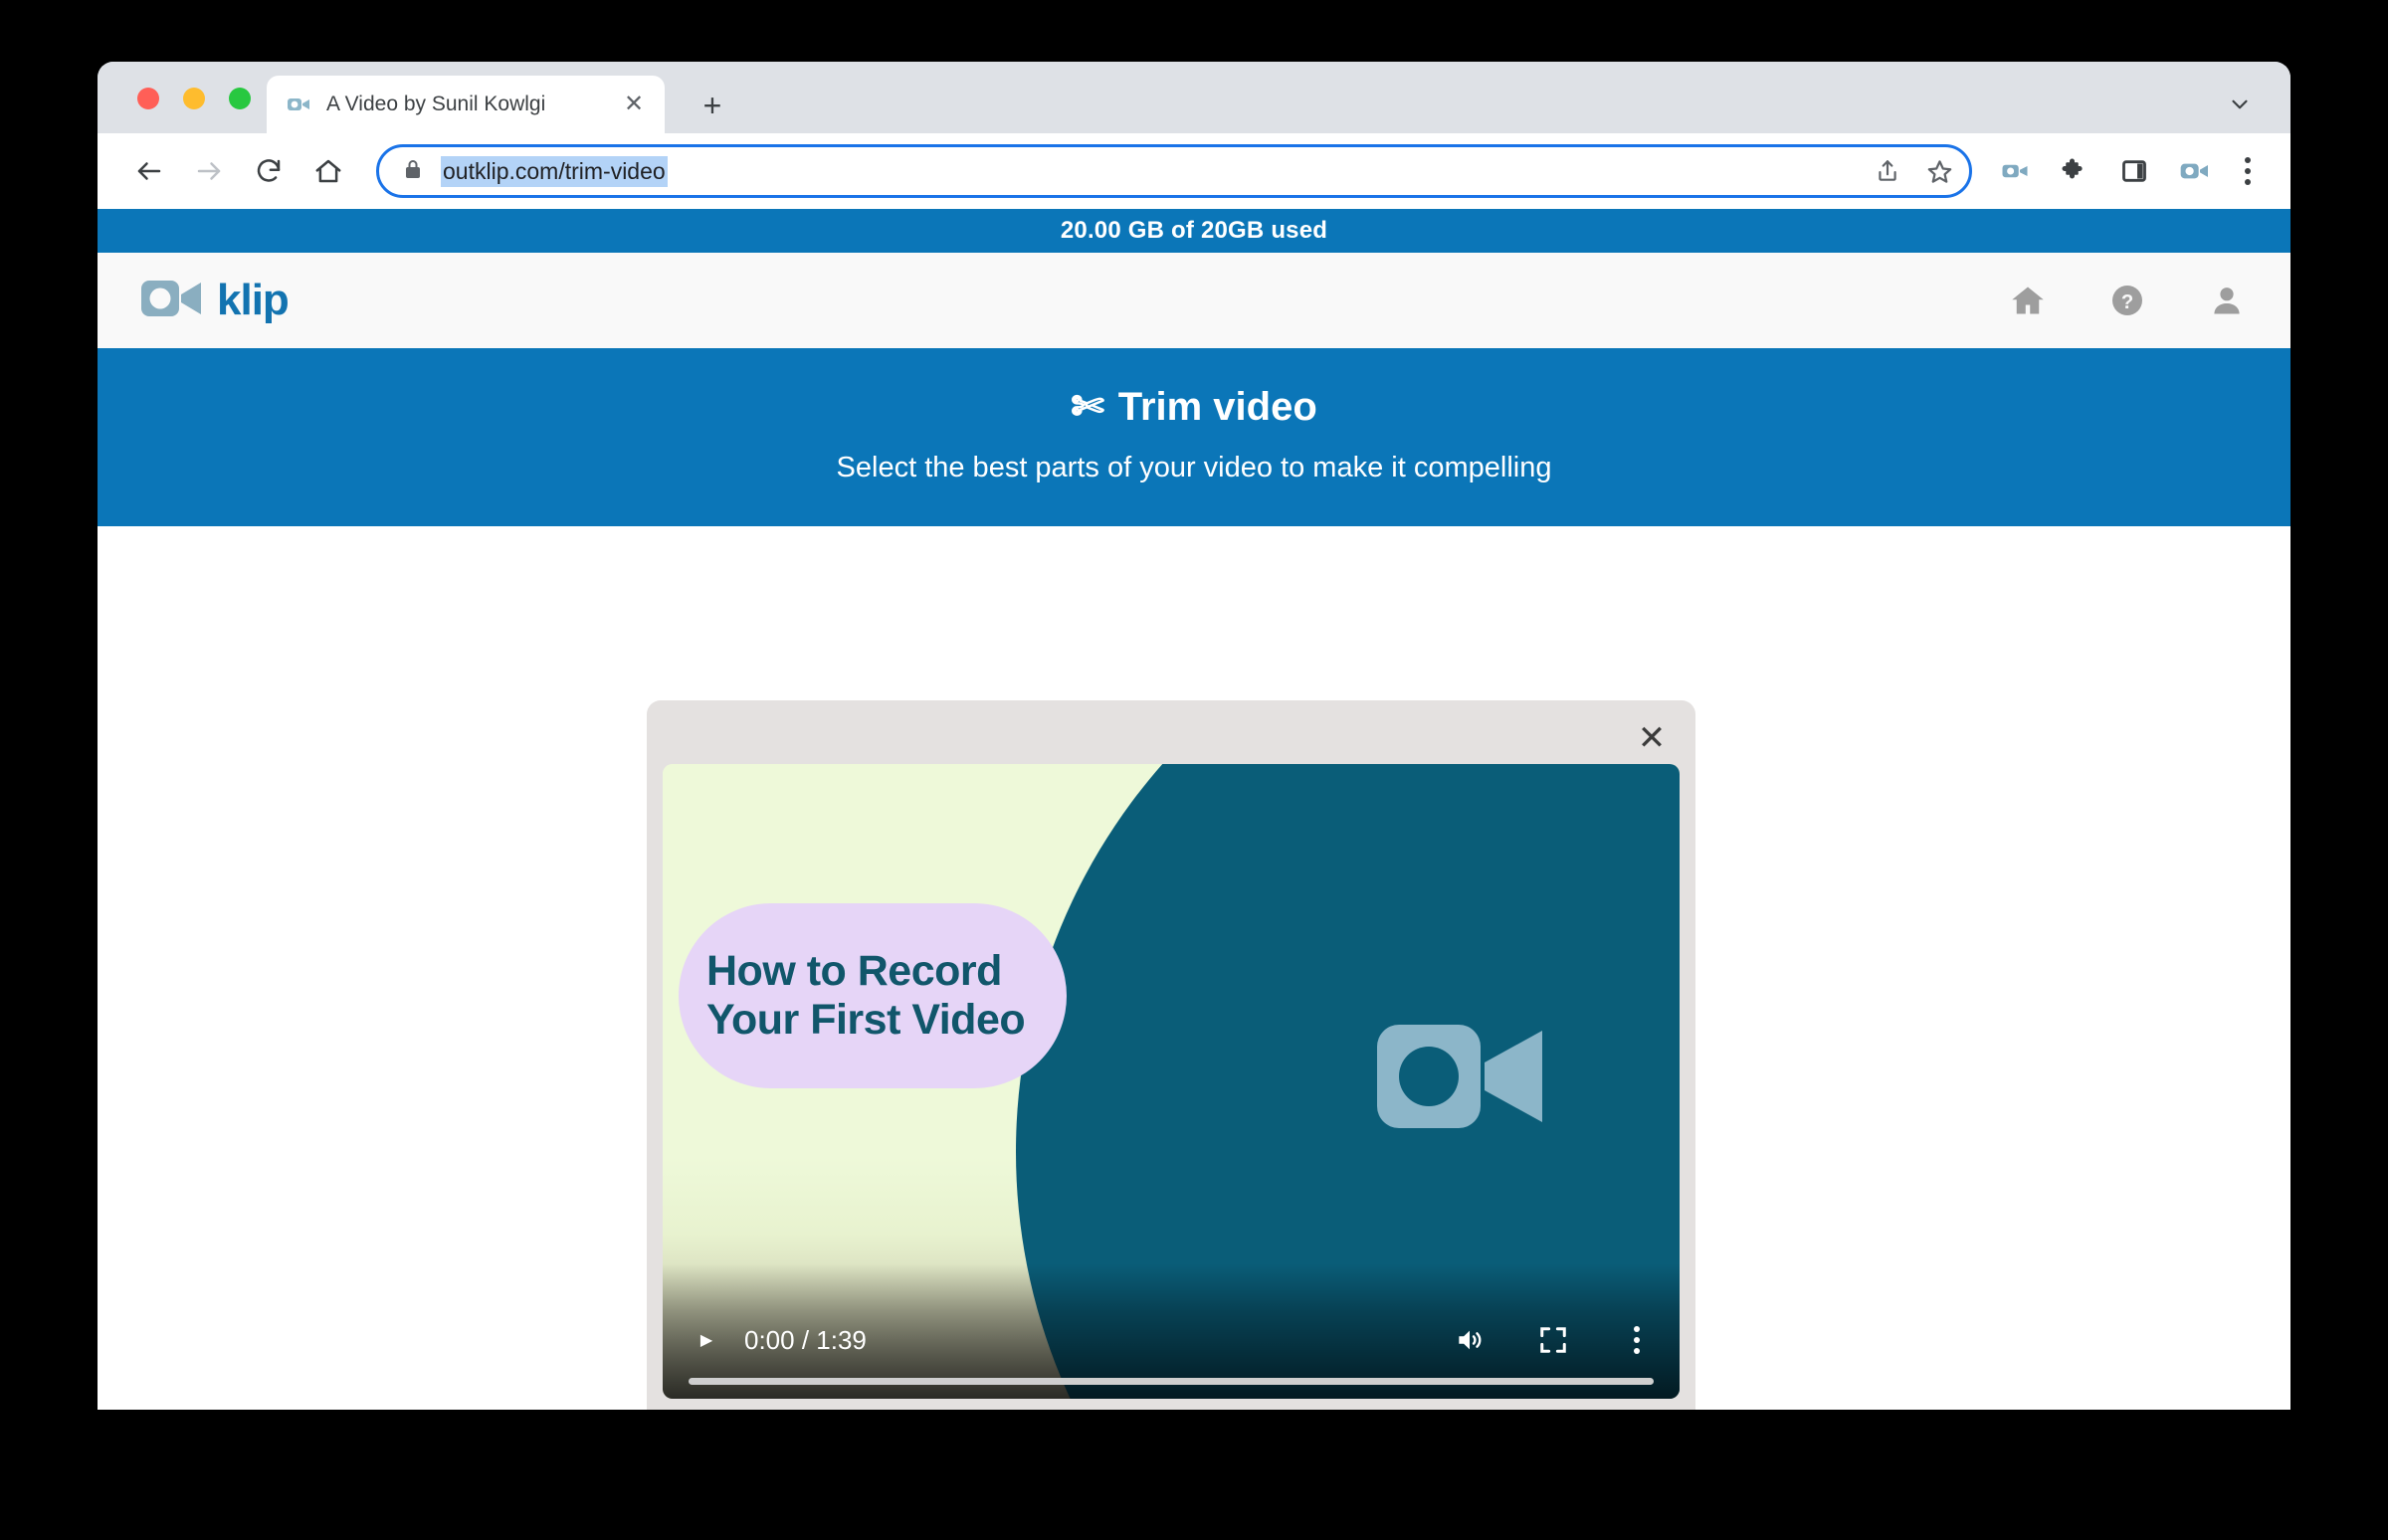 This screenshot has width=2388, height=1540. What do you see at coordinates (215, 300) in the screenshot?
I see `brand-logo: klip` at bounding box center [215, 300].